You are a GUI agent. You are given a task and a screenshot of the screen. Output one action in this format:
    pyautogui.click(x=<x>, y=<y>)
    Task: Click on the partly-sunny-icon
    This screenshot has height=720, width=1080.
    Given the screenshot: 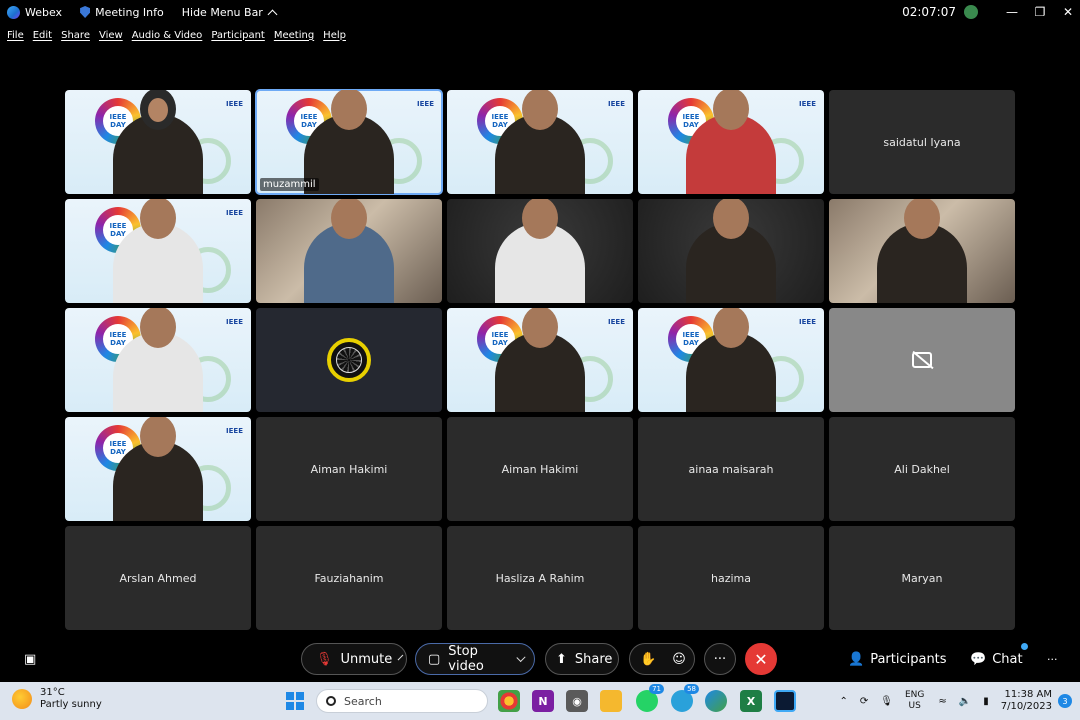 What is the action you would take?
    pyautogui.click(x=22, y=699)
    